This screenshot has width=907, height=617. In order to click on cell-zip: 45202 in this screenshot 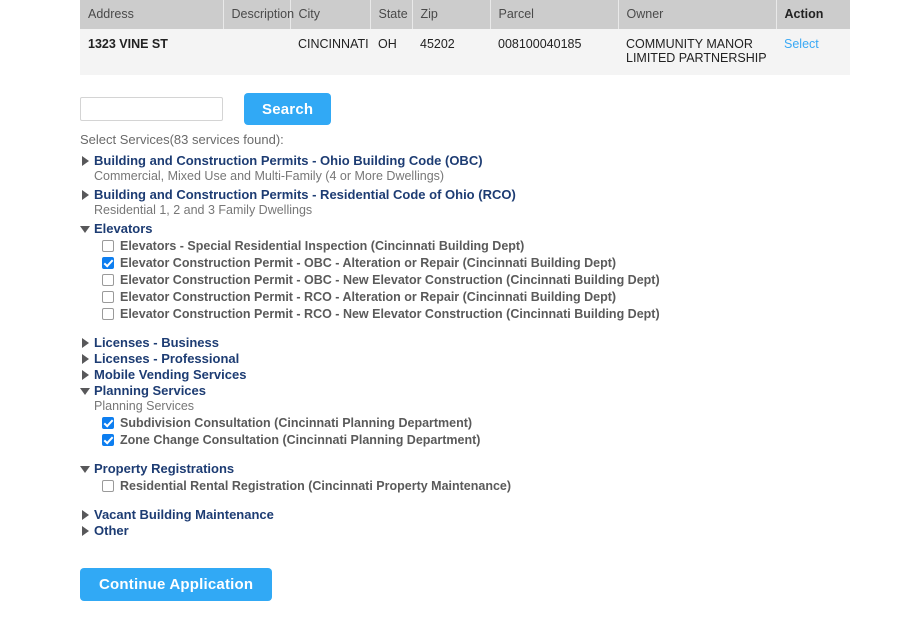, I will do `click(451, 52)`.